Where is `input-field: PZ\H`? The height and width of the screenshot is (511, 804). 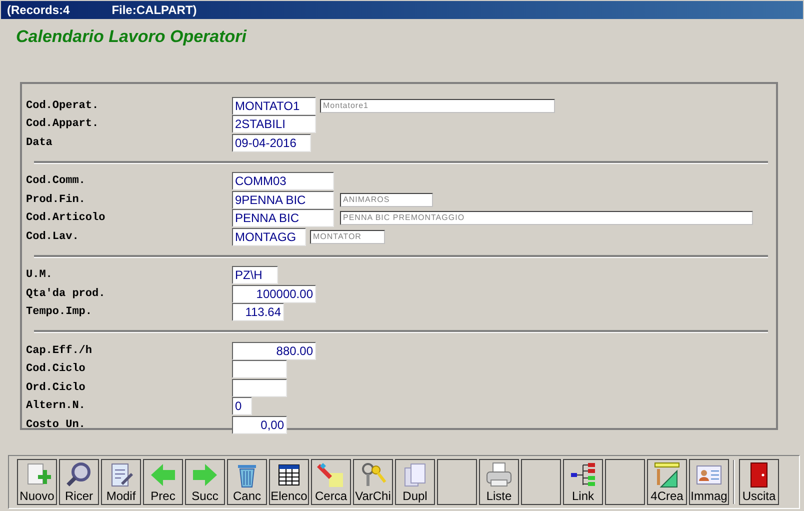
input-field: PZ\H is located at coordinates (255, 275).